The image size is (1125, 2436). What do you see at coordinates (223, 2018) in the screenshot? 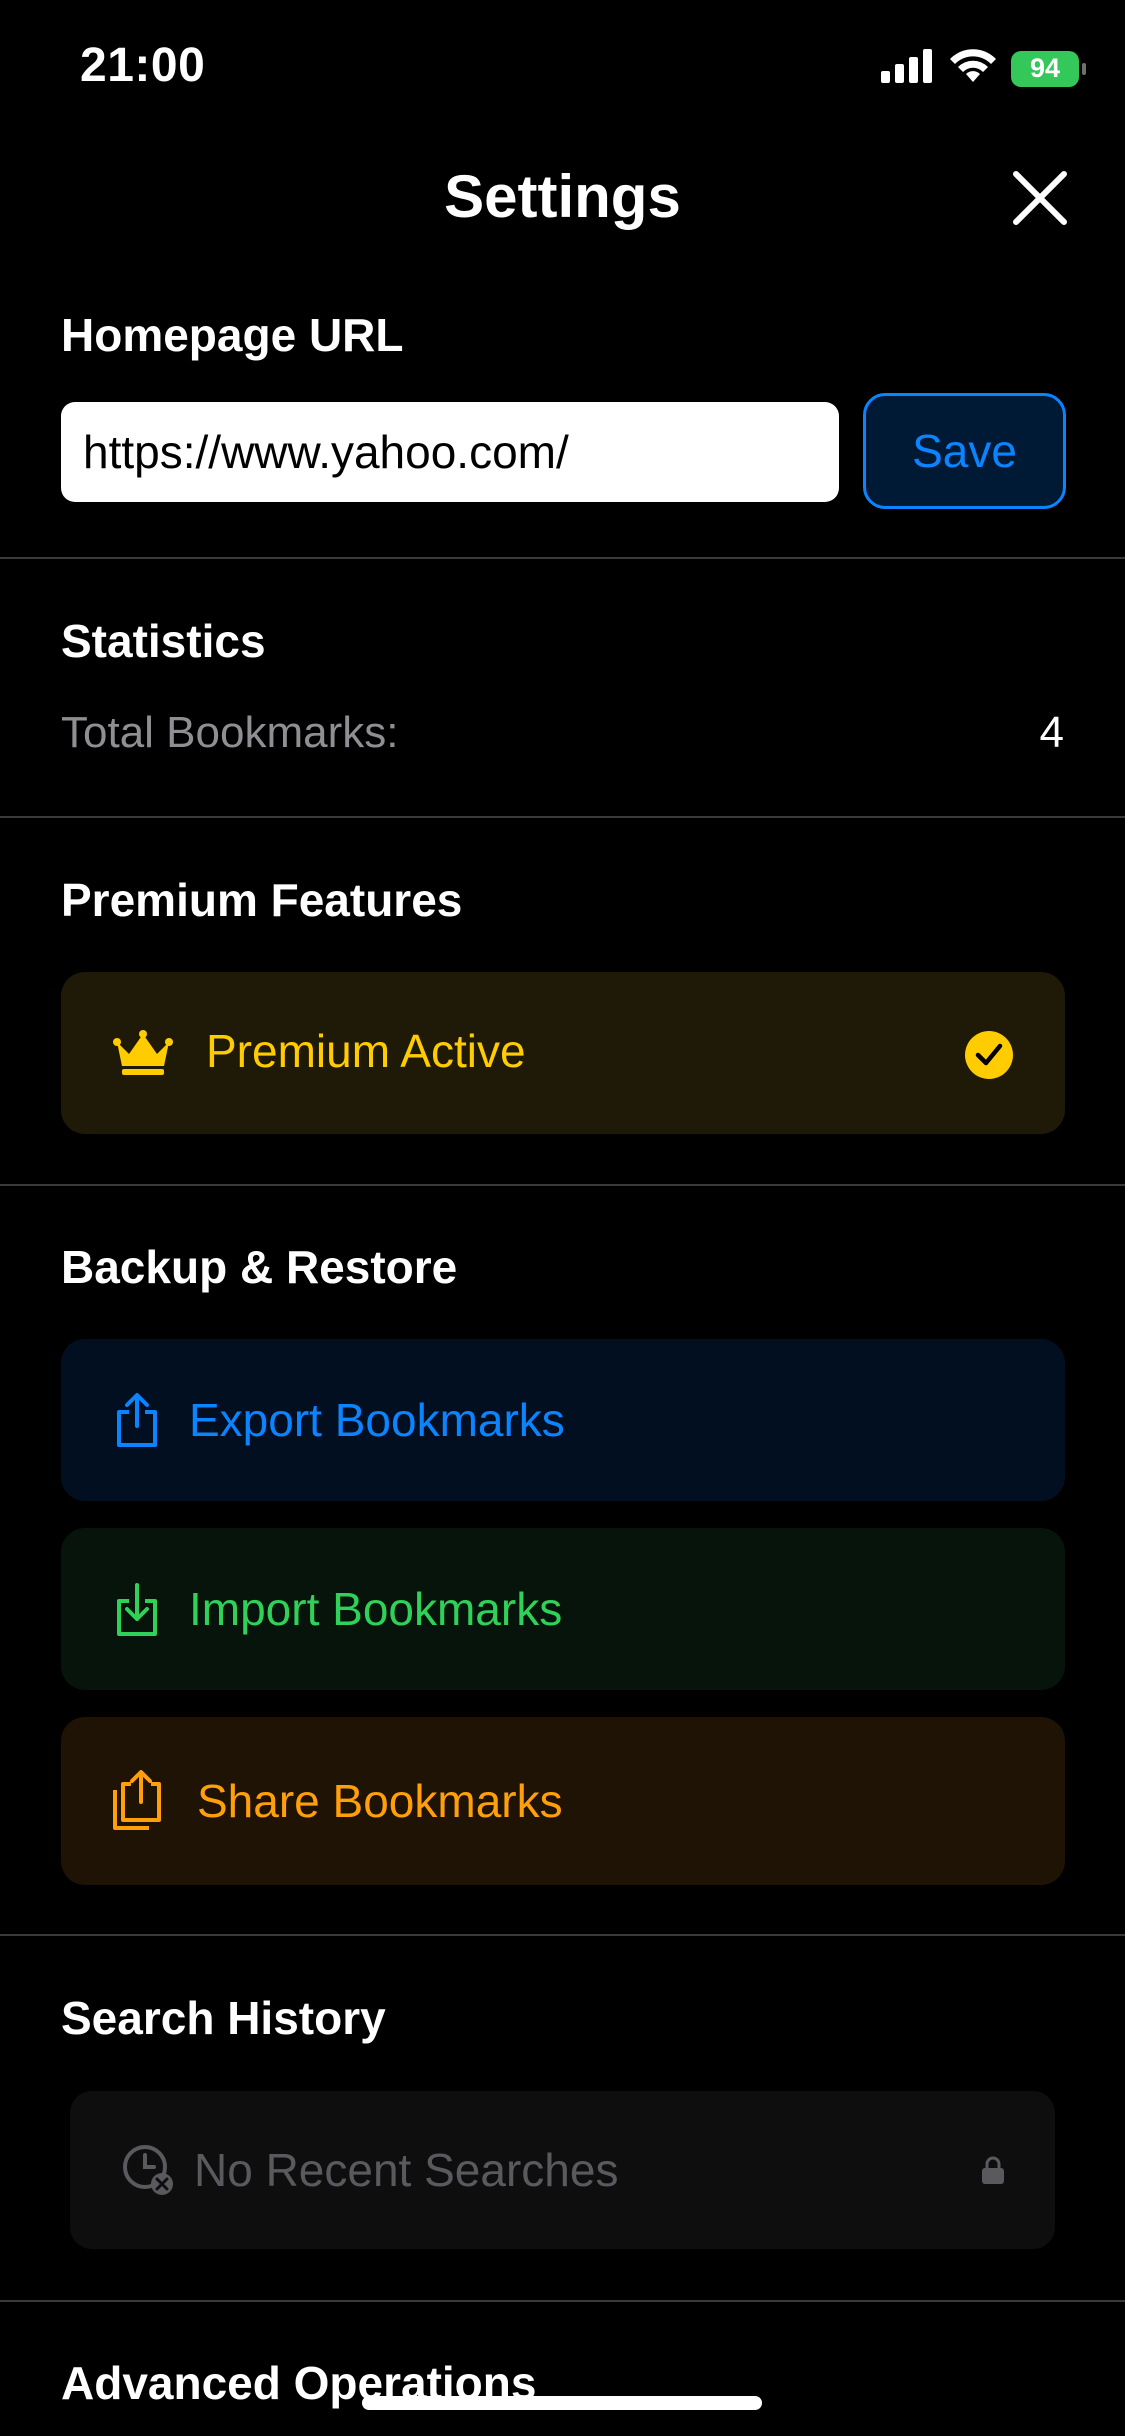
I see `search-history-section-title: Search History` at bounding box center [223, 2018].